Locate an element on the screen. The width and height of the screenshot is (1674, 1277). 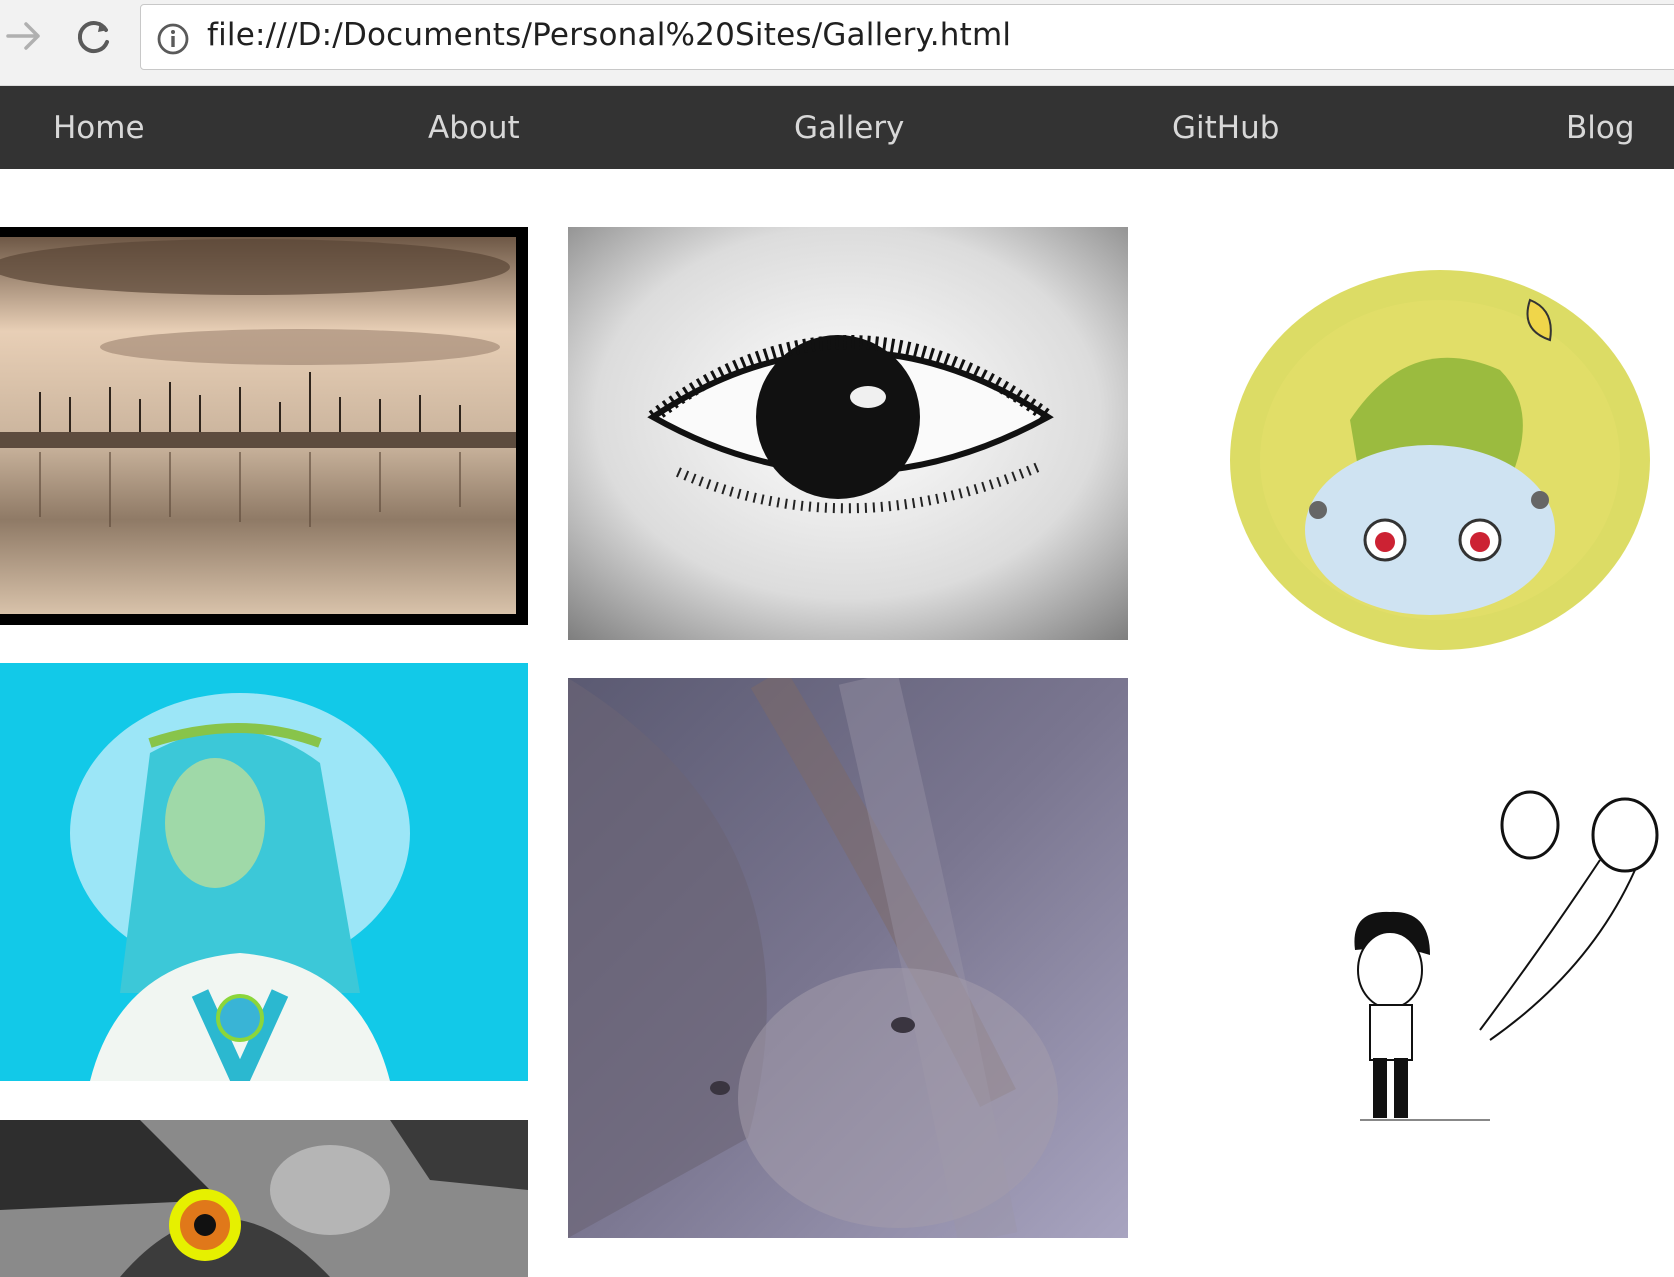
gallery-image-blue-haired-girl is located at coordinates (264, 872).